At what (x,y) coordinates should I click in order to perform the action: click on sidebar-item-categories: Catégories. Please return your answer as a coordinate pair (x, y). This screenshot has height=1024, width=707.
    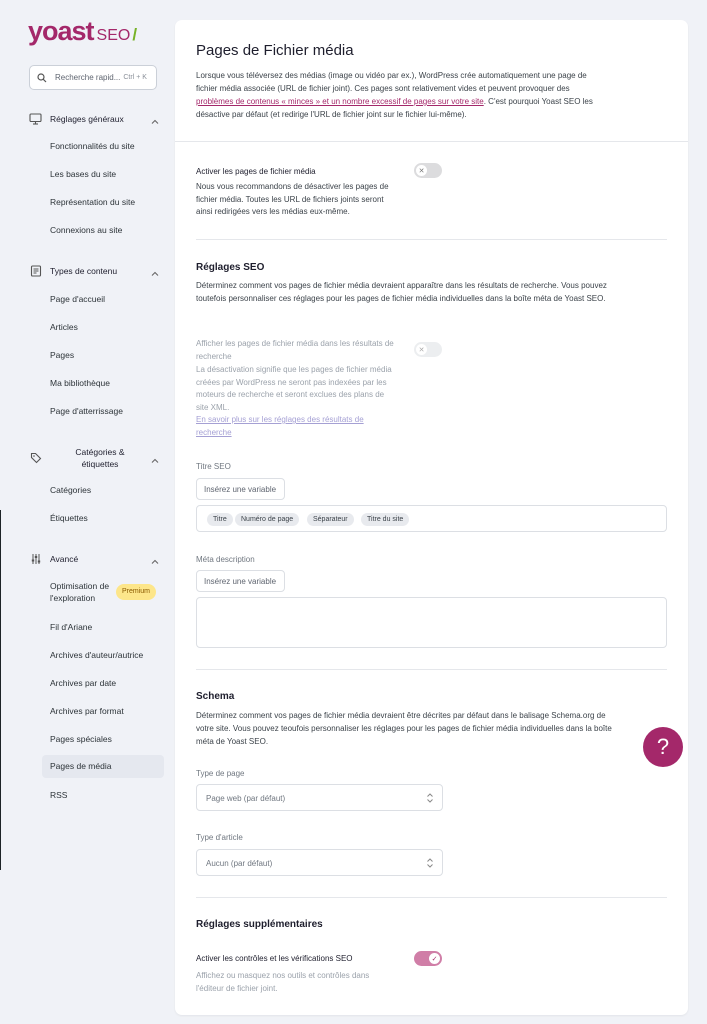
    Looking at the image, I should click on (70, 490).